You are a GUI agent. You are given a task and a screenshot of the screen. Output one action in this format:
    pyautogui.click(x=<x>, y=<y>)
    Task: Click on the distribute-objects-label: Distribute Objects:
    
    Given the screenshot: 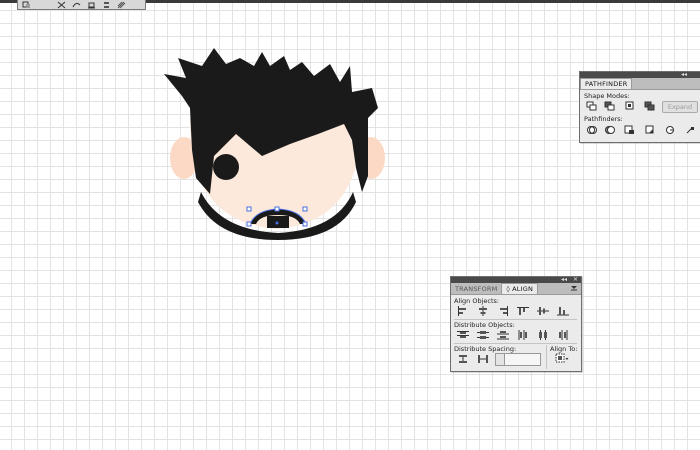 What is the action you would take?
    pyautogui.click(x=484, y=325)
    